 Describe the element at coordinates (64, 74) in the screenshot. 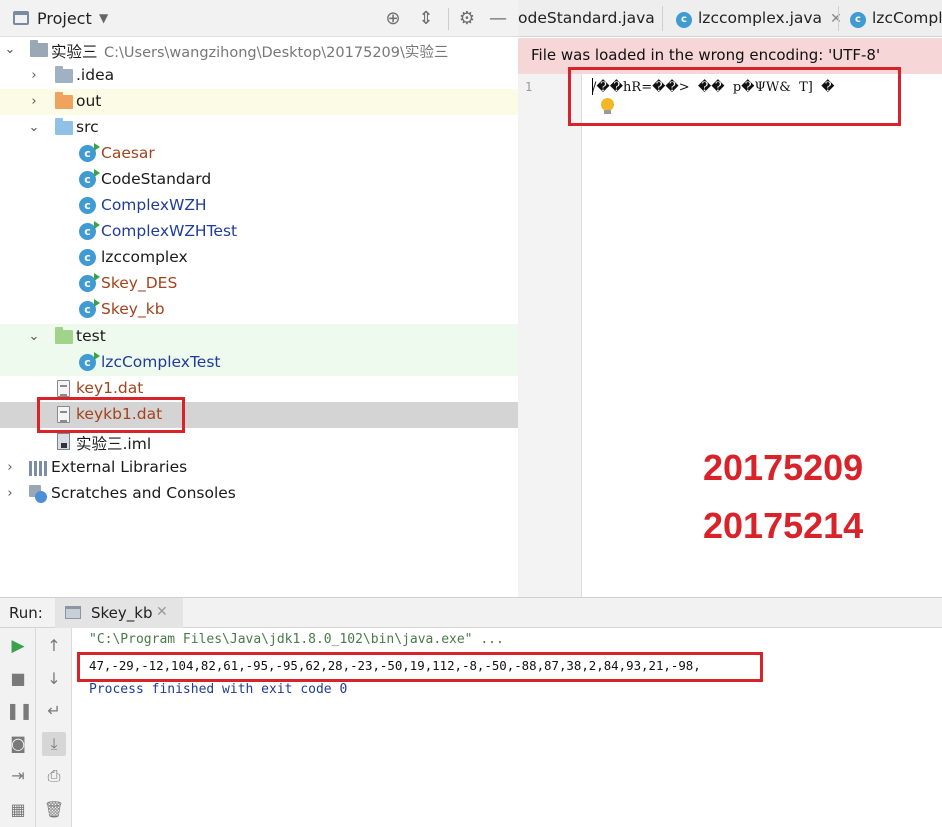

I see `folder-icon` at that location.